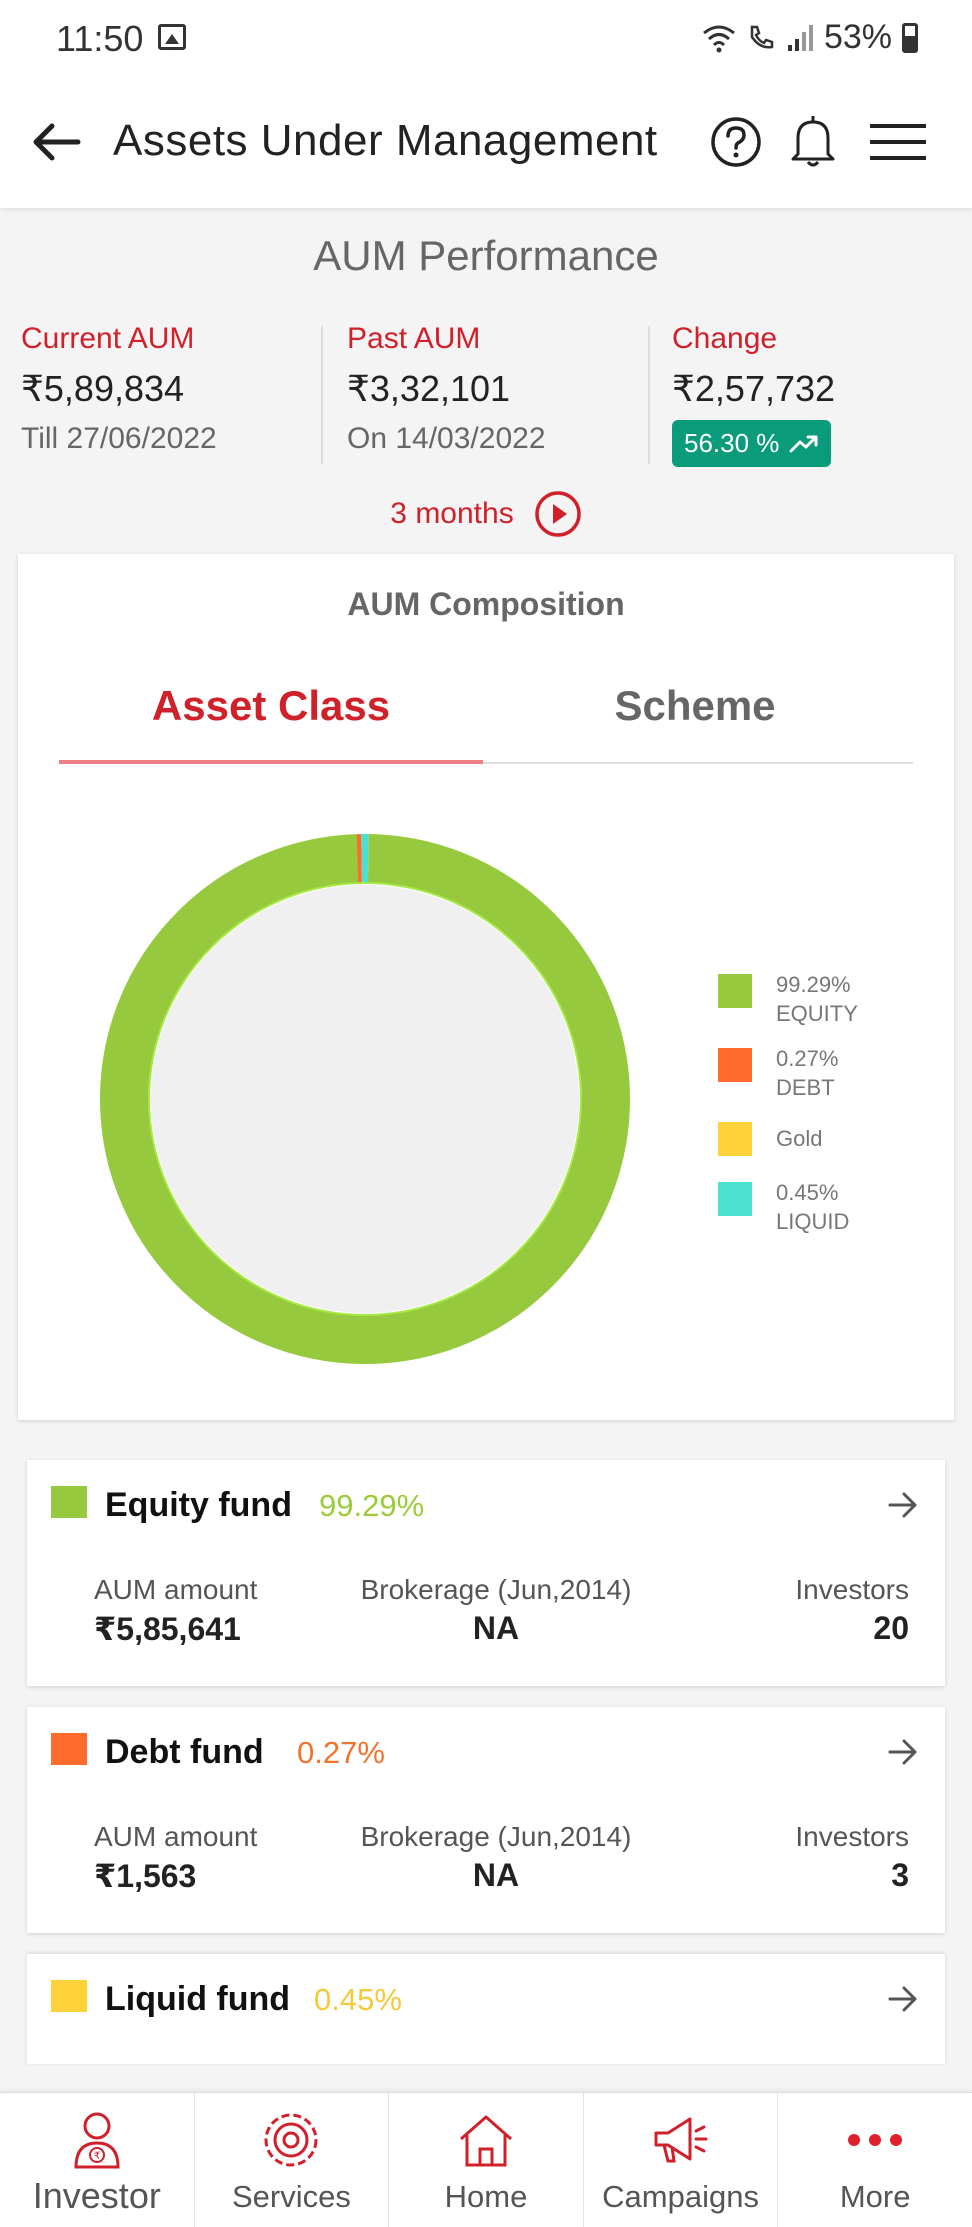  I want to click on investors-value: 3, so click(900, 1875).